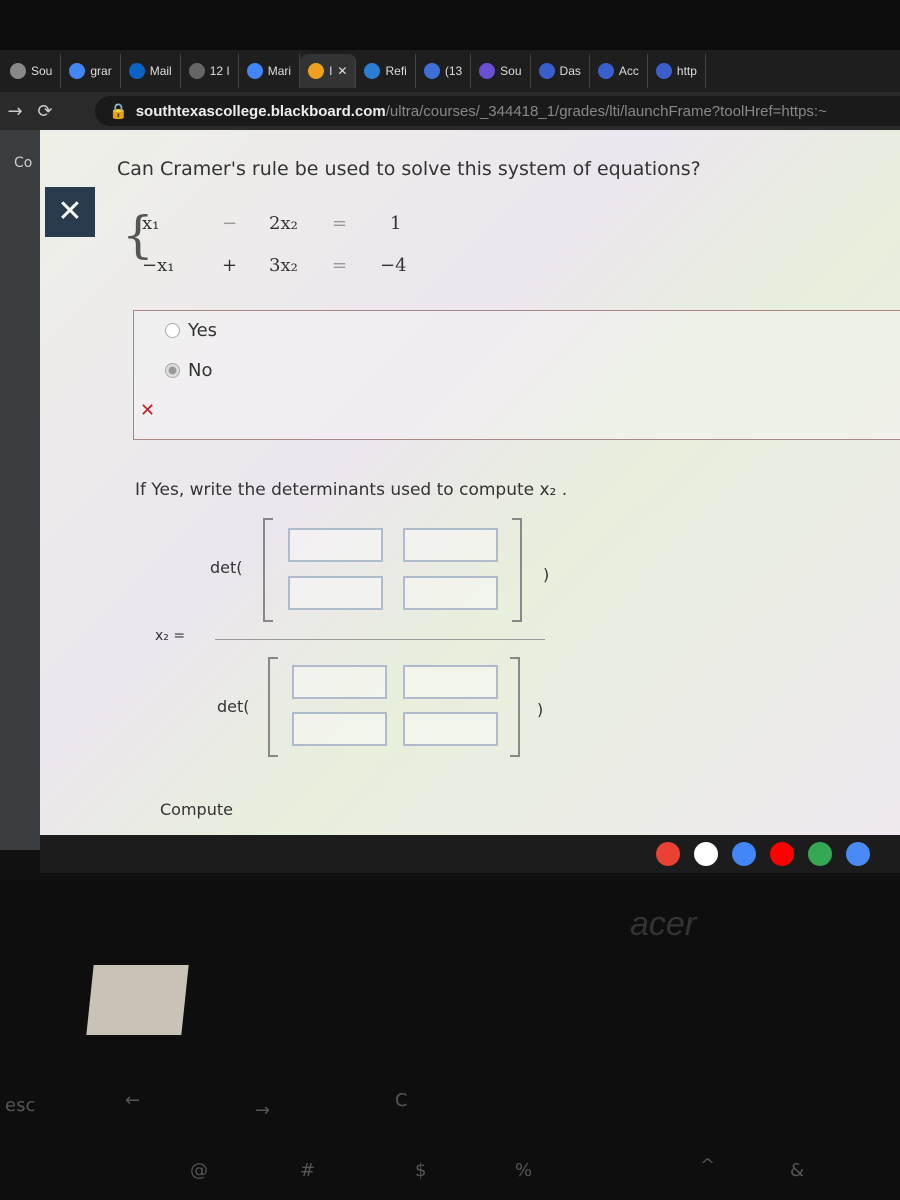 The image size is (900, 1200). I want to click on tab: I ✕, so click(328, 71).